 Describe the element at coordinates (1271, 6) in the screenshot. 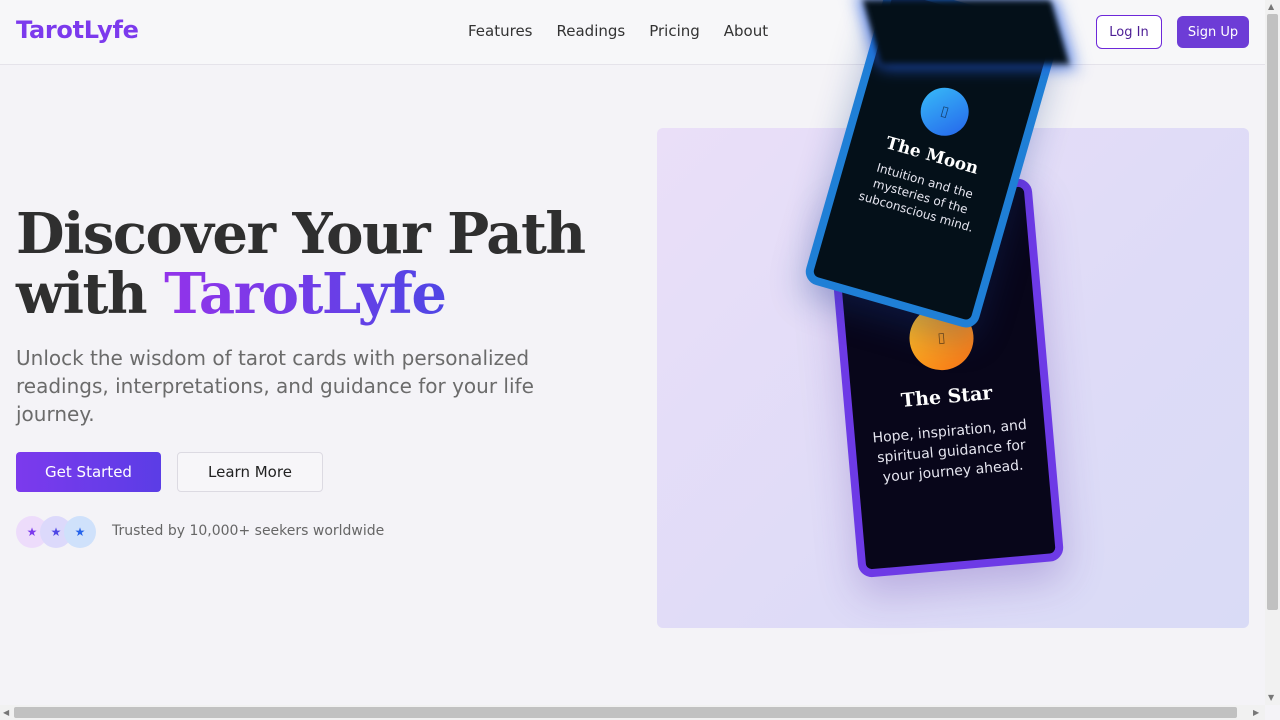

I see `scroll-up-icon: ▲` at that location.